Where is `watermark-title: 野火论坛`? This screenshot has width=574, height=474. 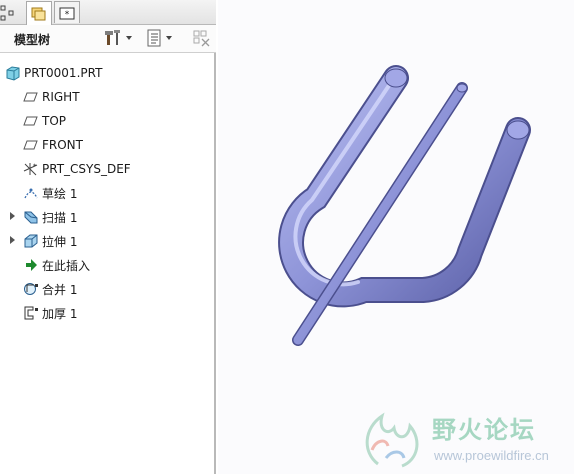
watermark-title: 野火论坛 is located at coordinates (484, 430).